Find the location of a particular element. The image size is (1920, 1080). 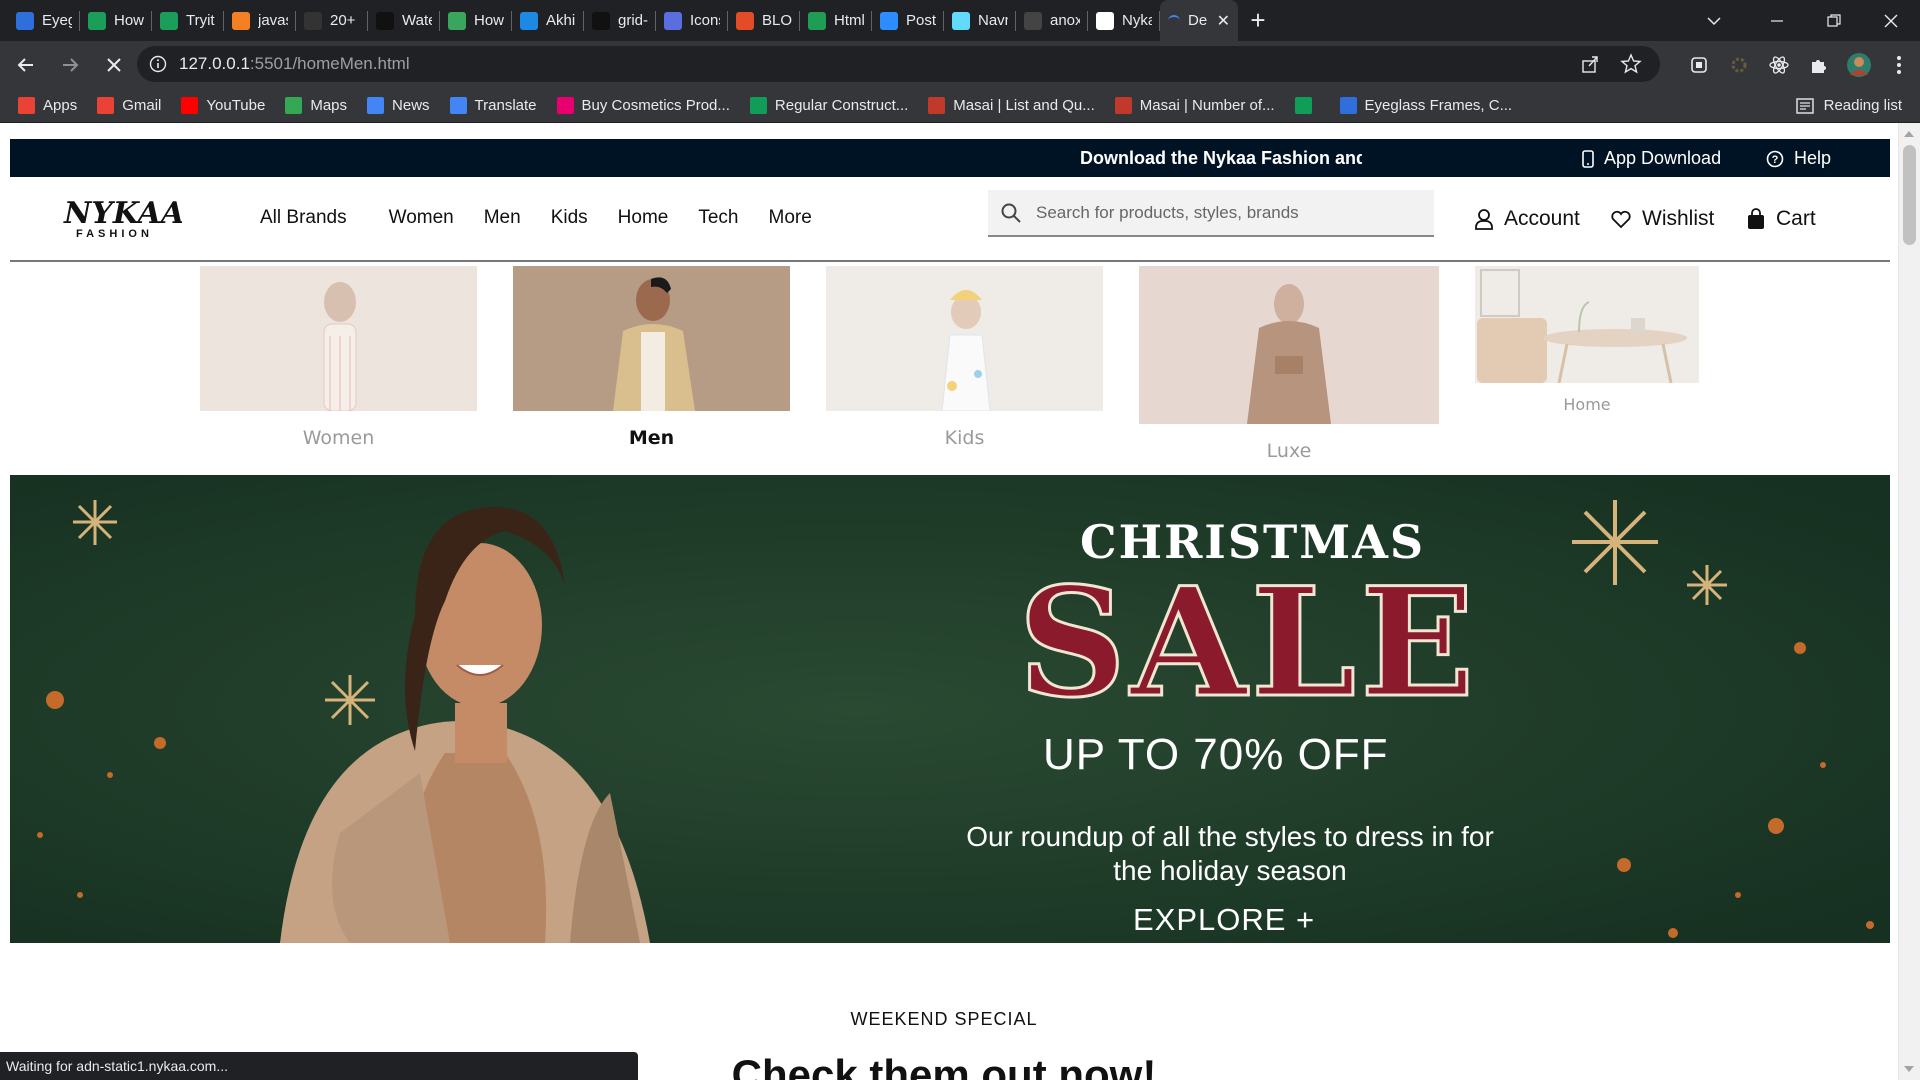

address-bar: 127.0.0.1:5501/homeMen.html is located at coordinates (898, 64).